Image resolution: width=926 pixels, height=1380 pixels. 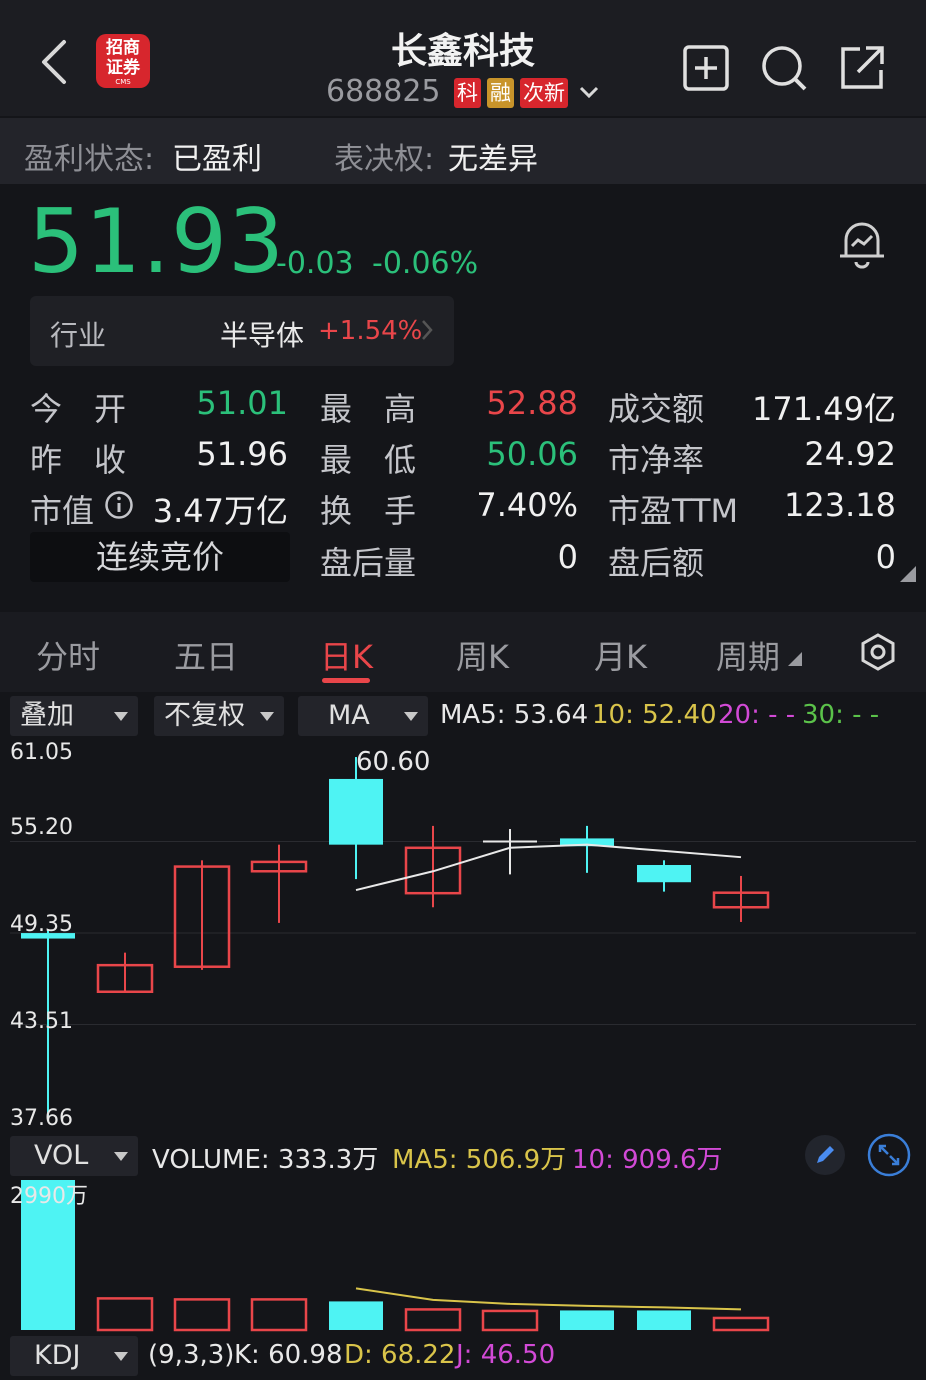 I want to click on stock-code: 688825, so click(x=383, y=91).